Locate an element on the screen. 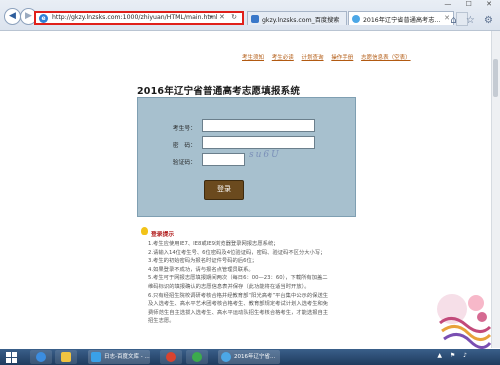 The width and height of the screenshot is (500, 365). site-icon is located at coordinates (356, 19).